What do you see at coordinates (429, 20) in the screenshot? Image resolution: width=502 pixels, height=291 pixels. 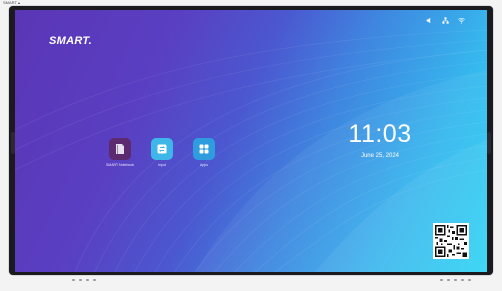 I see `speaker-icon` at bounding box center [429, 20].